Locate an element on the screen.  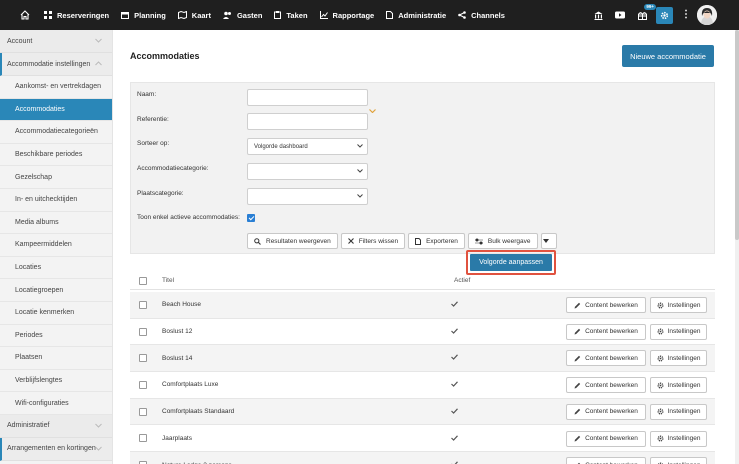
reference-label: Referentie: is located at coordinates (153, 119).